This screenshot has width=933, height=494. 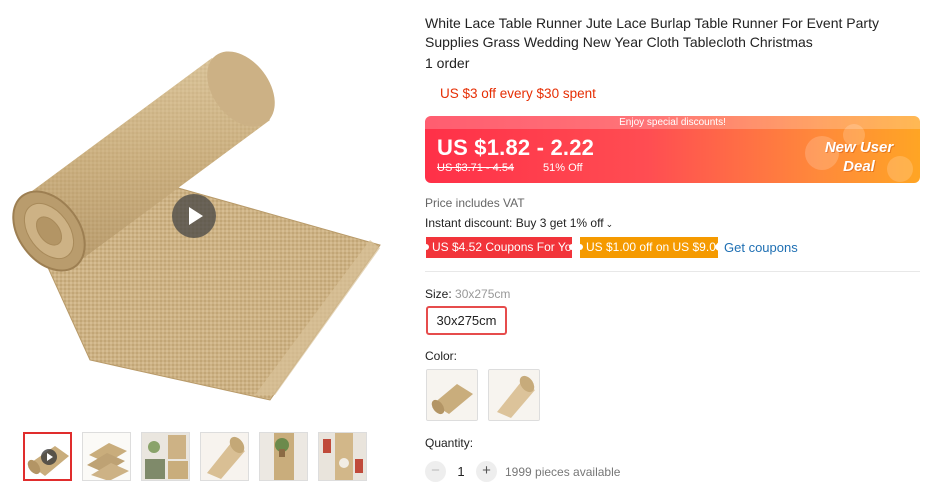 What do you see at coordinates (516, 147) in the screenshot?
I see `current-price: US $1.82 - 2.22` at bounding box center [516, 147].